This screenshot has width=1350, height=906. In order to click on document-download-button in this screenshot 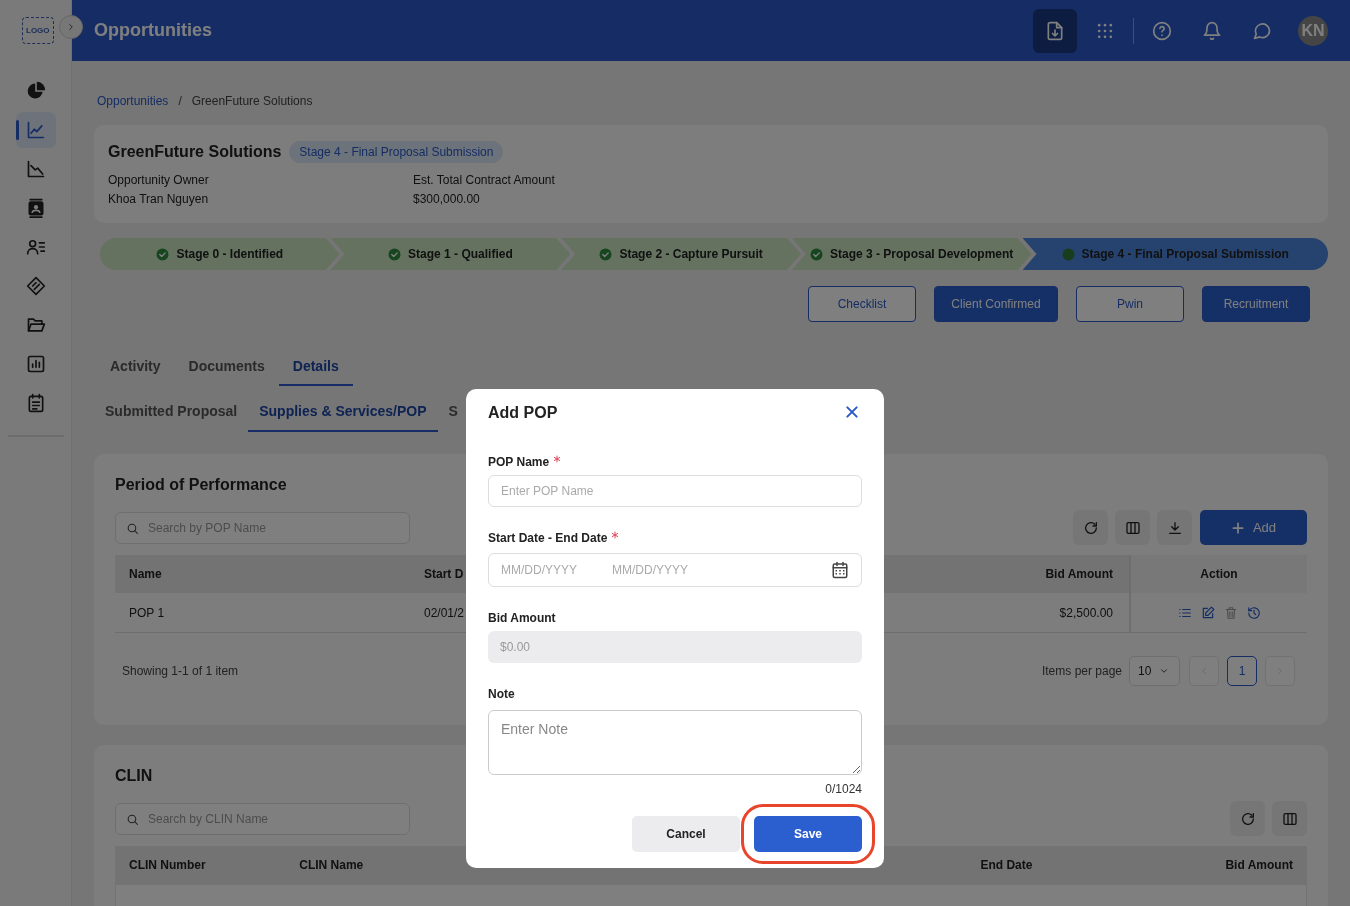, I will do `click(1055, 30)`.